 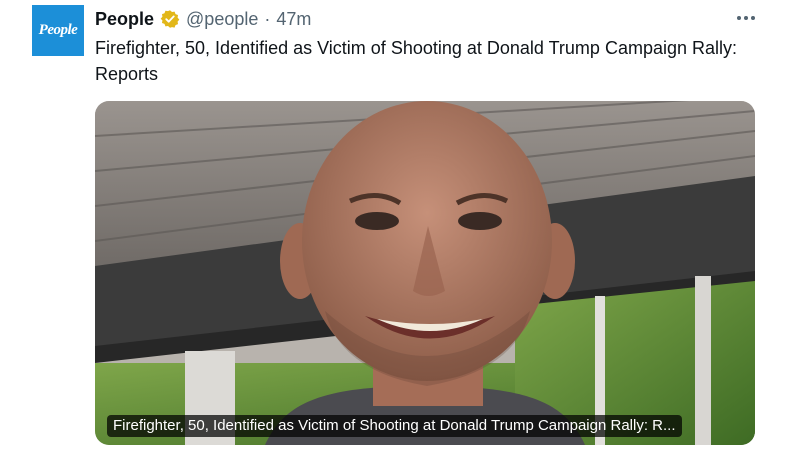 I want to click on verified-badge-icon, so click(x=170, y=19).